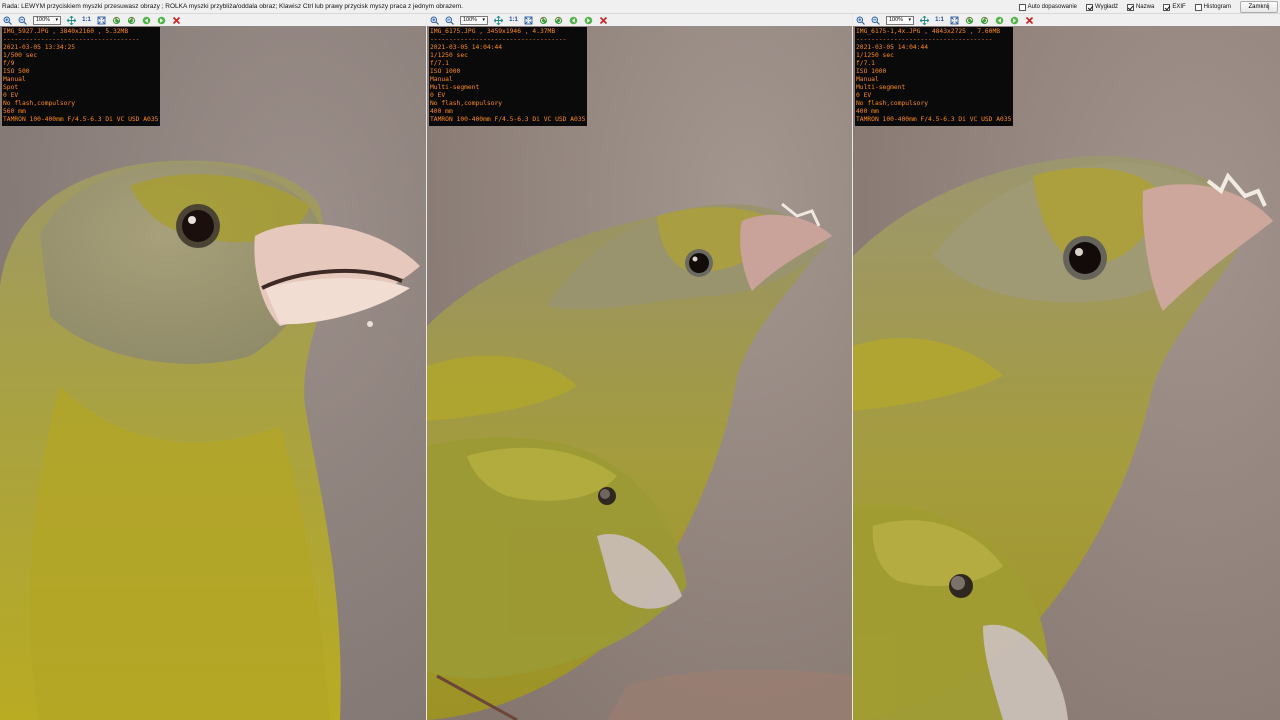  What do you see at coordinates (1089, 7) in the screenshot?
I see `checkbox-smooth` at bounding box center [1089, 7].